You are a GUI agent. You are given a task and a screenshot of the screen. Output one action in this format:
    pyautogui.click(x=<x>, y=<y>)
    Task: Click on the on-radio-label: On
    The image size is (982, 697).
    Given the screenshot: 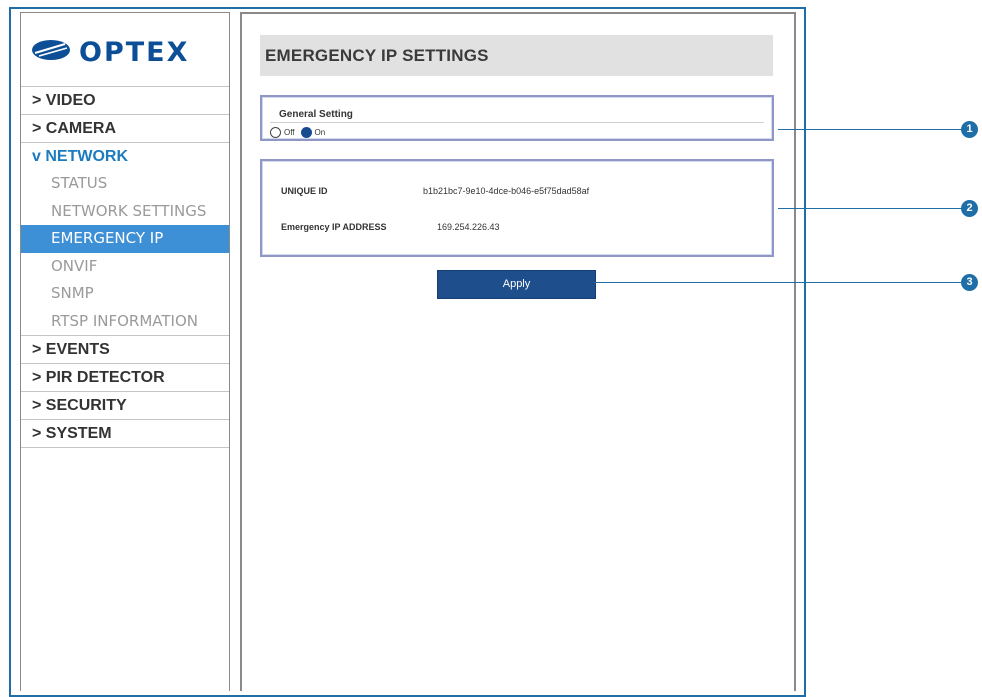 What is the action you would take?
    pyautogui.click(x=320, y=132)
    